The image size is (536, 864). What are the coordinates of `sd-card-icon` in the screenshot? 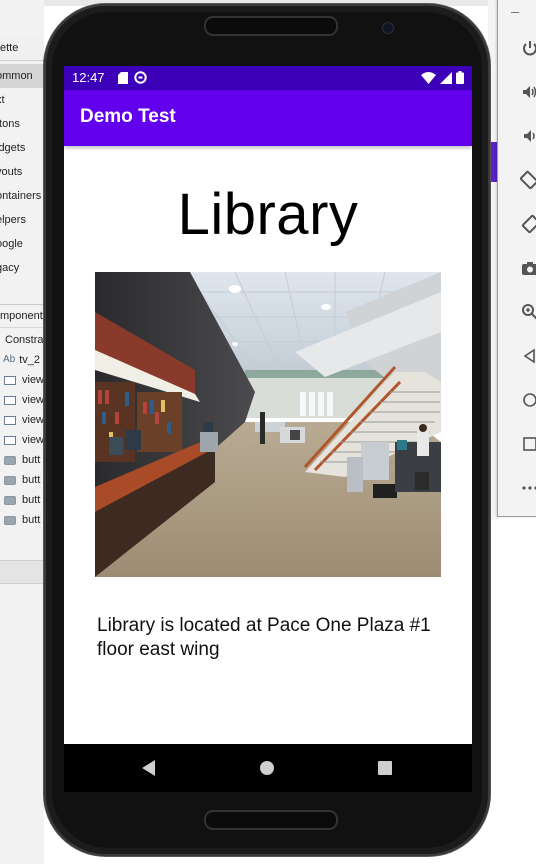 It's located at (123, 79).